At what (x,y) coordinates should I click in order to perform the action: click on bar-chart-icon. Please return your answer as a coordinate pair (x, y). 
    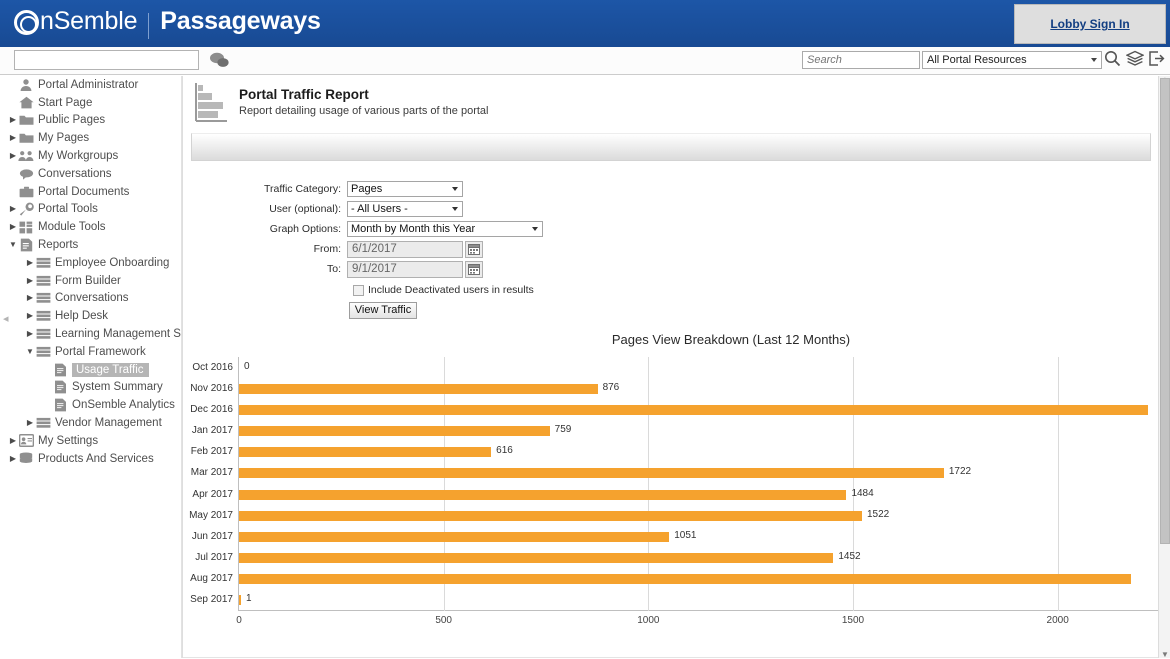
    Looking at the image, I should click on (211, 103).